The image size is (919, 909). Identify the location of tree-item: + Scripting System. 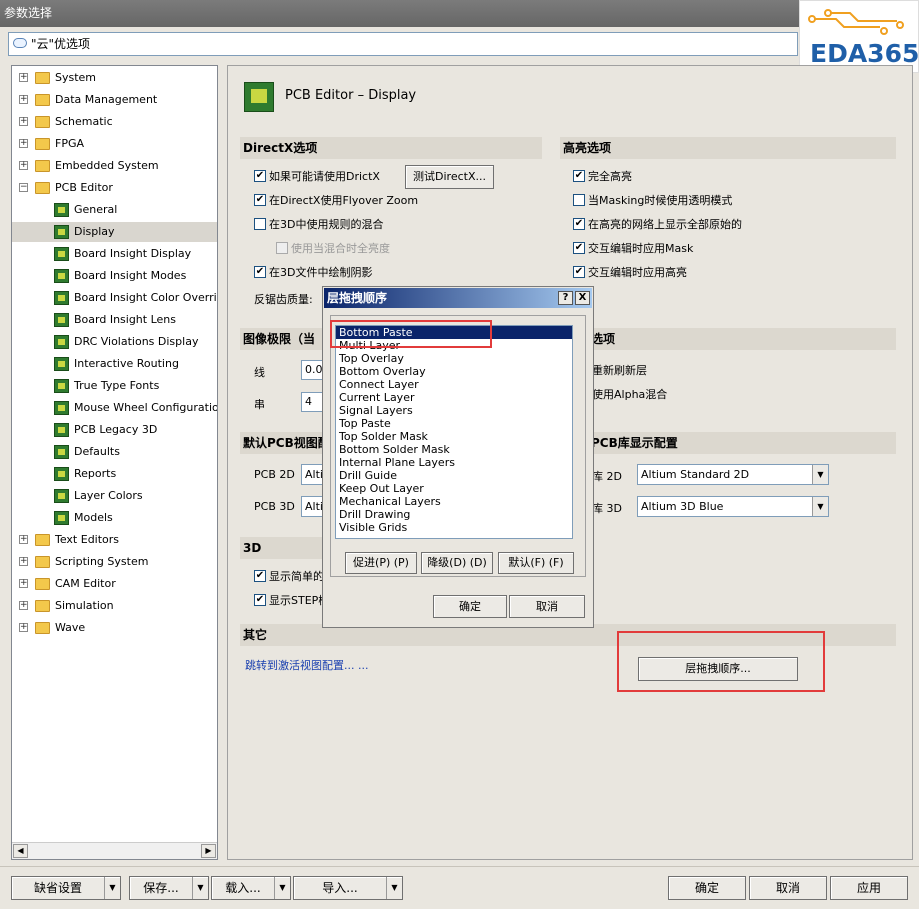
(114, 562).